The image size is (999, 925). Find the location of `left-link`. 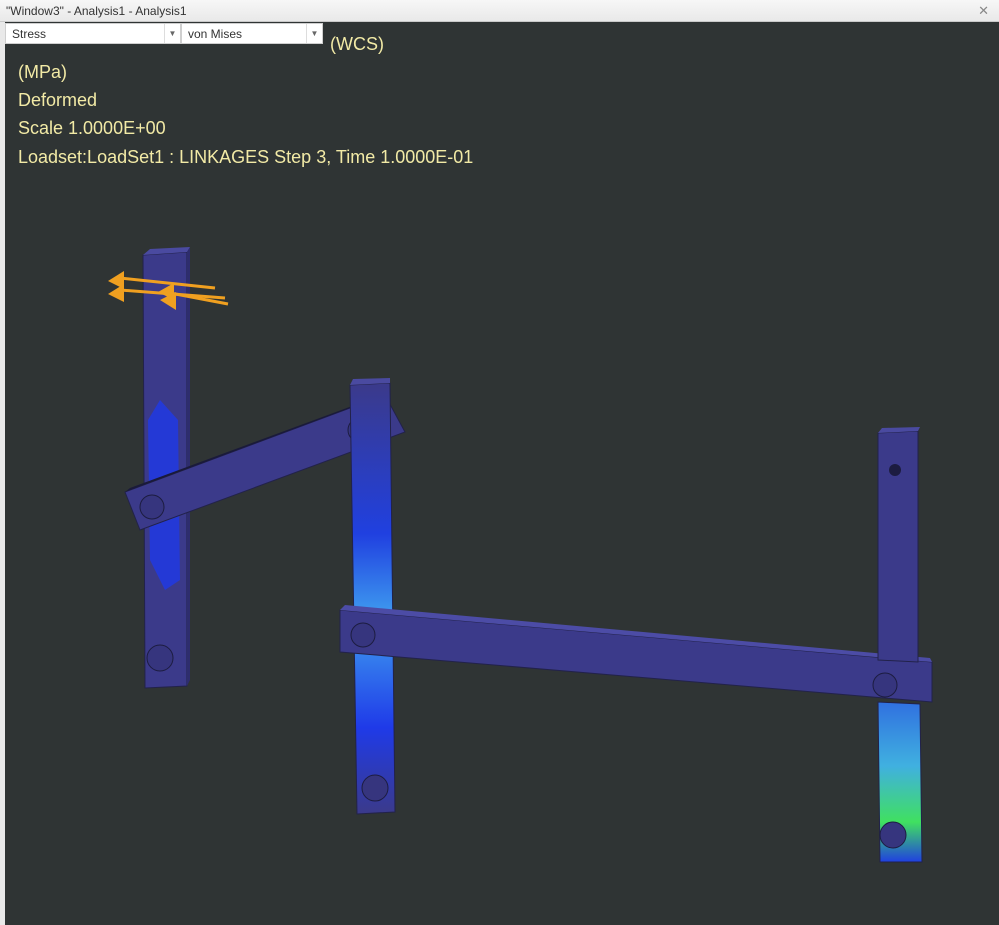

left-link is located at coordinates (166, 468).